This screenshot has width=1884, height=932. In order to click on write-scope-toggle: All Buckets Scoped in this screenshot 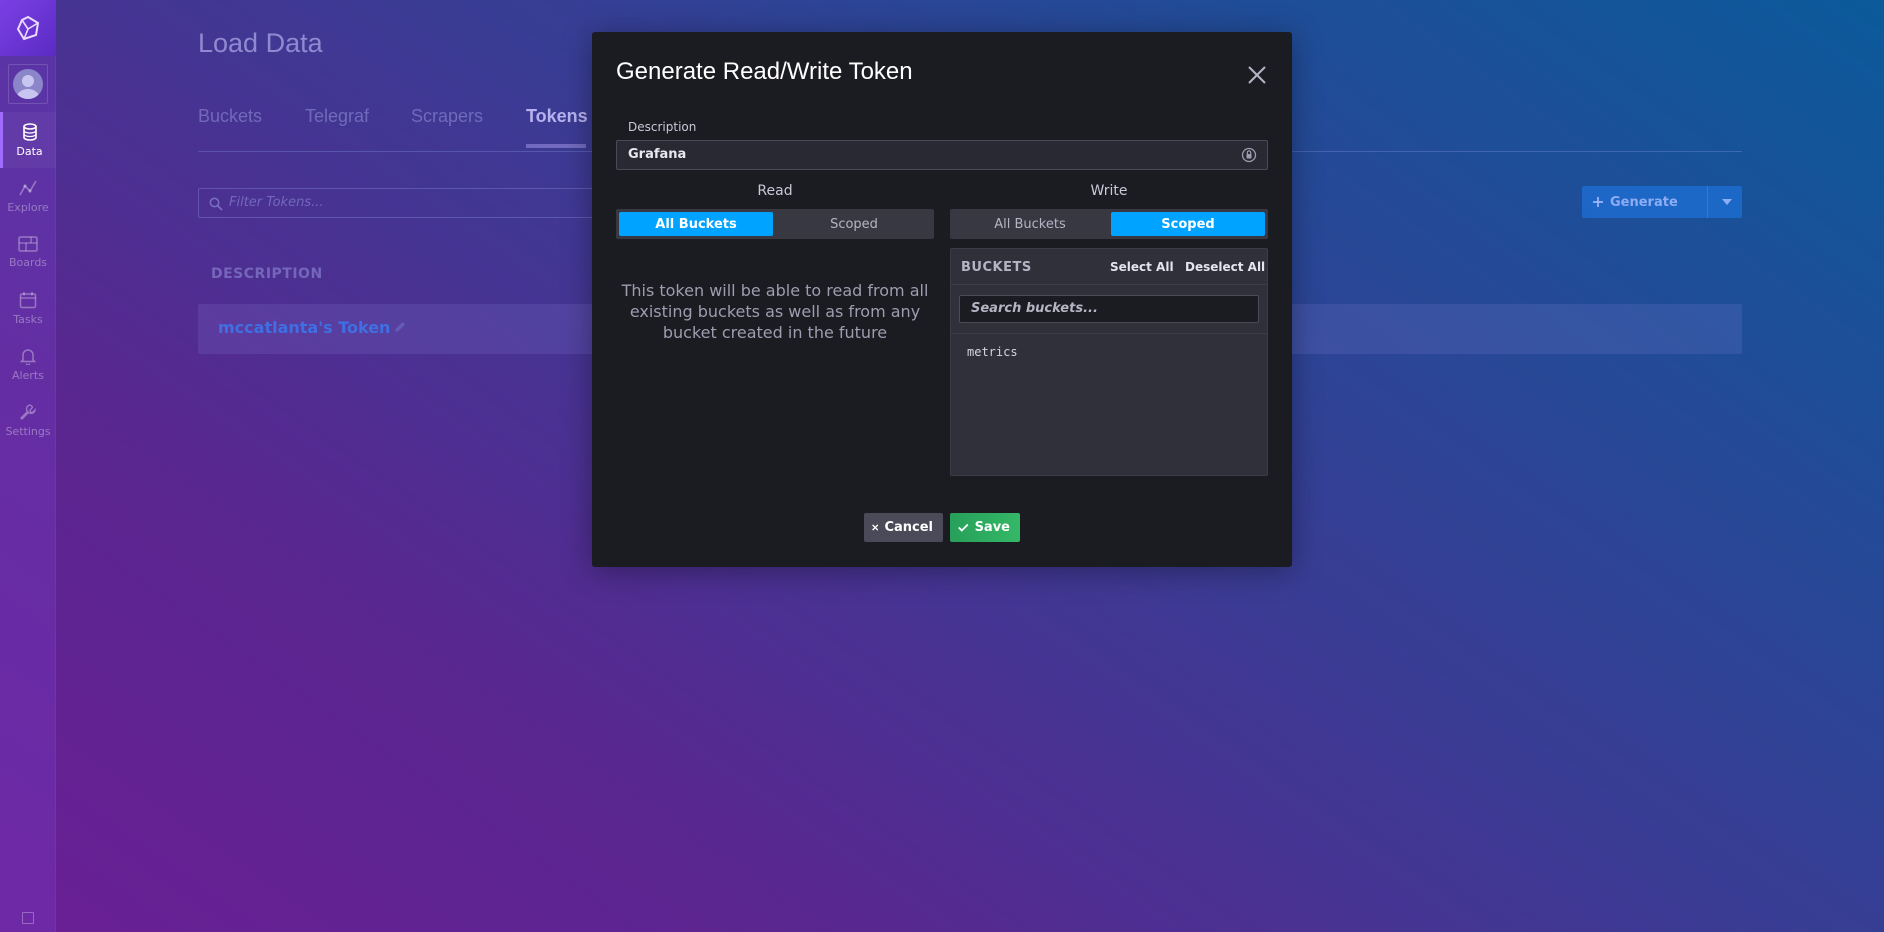, I will do `click(1109, 224)`.